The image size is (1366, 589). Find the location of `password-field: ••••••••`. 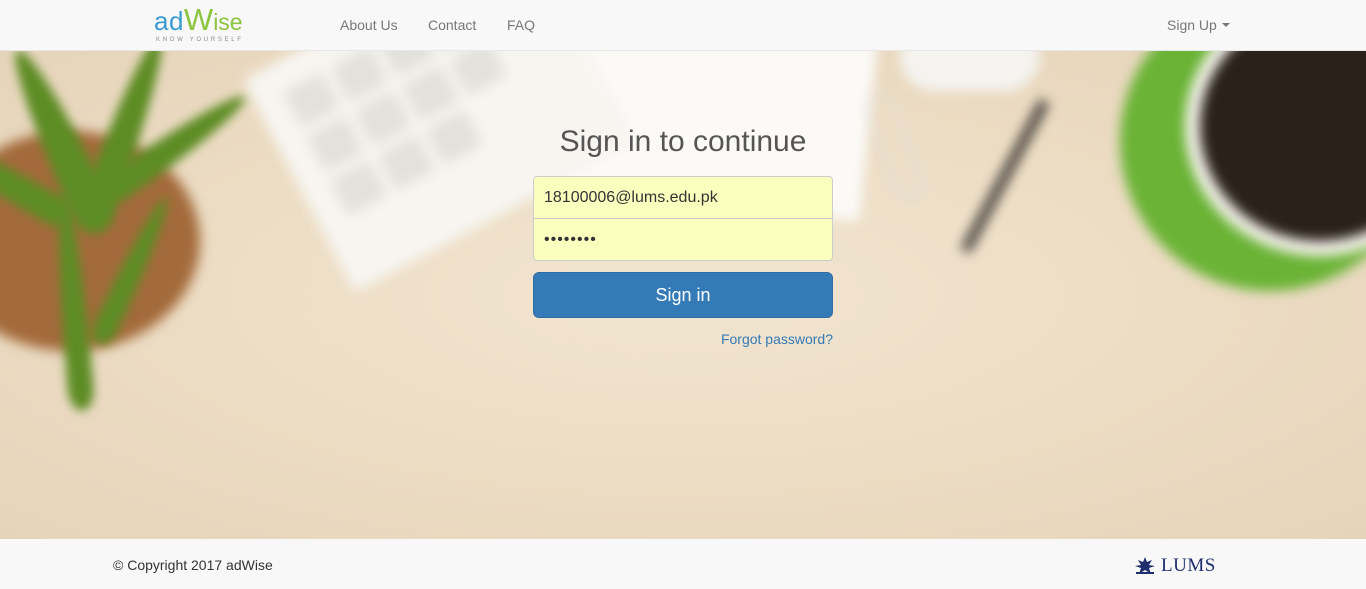

password-field: •••••••• is located at coordinates (683, 239).